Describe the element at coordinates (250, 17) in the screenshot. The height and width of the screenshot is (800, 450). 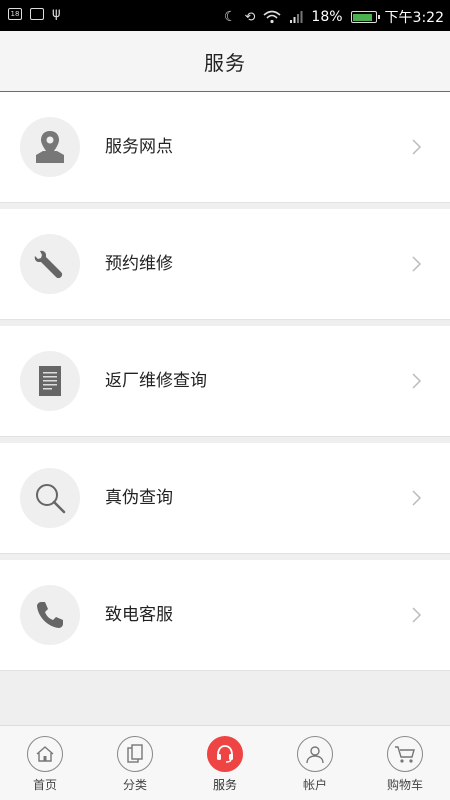
I see `rotate-icon: ⟲` at that location.